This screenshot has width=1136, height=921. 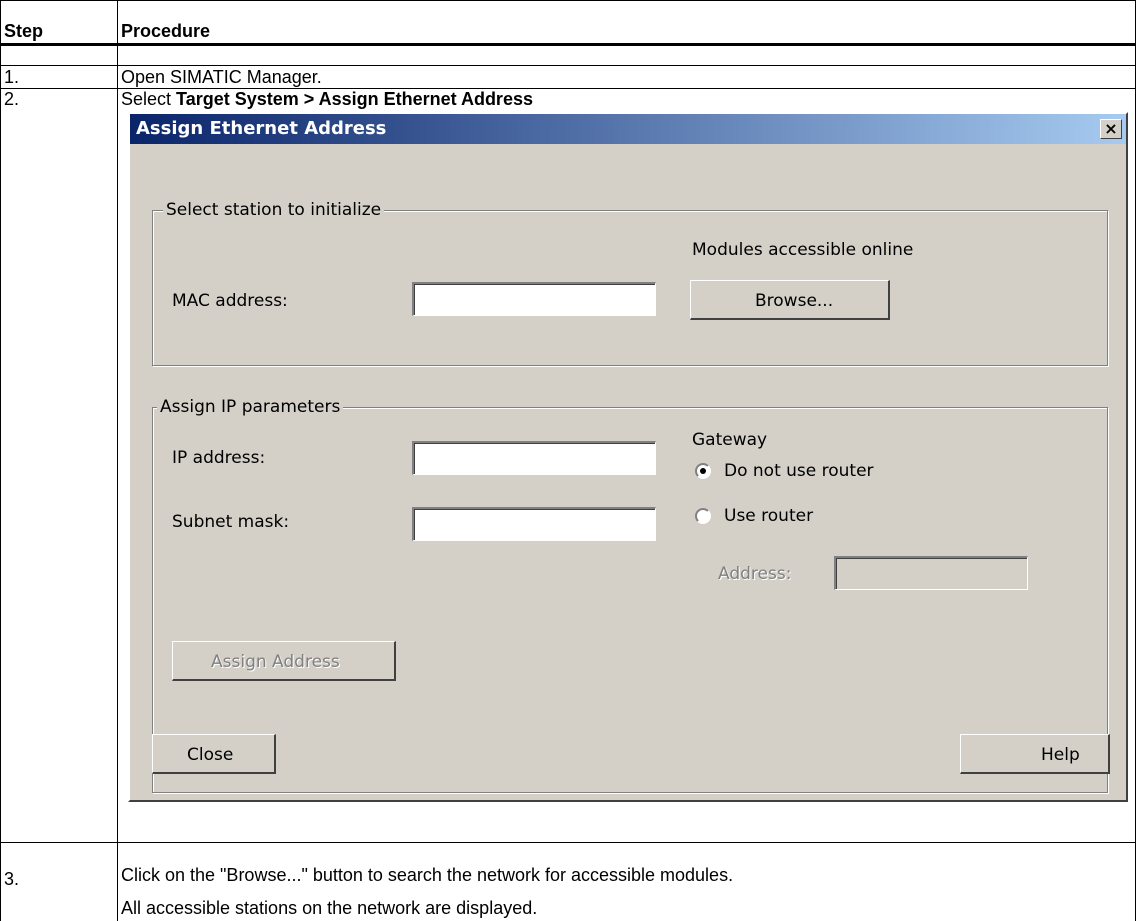 I want to click on header-step: Step, so click(x=24, y=31).